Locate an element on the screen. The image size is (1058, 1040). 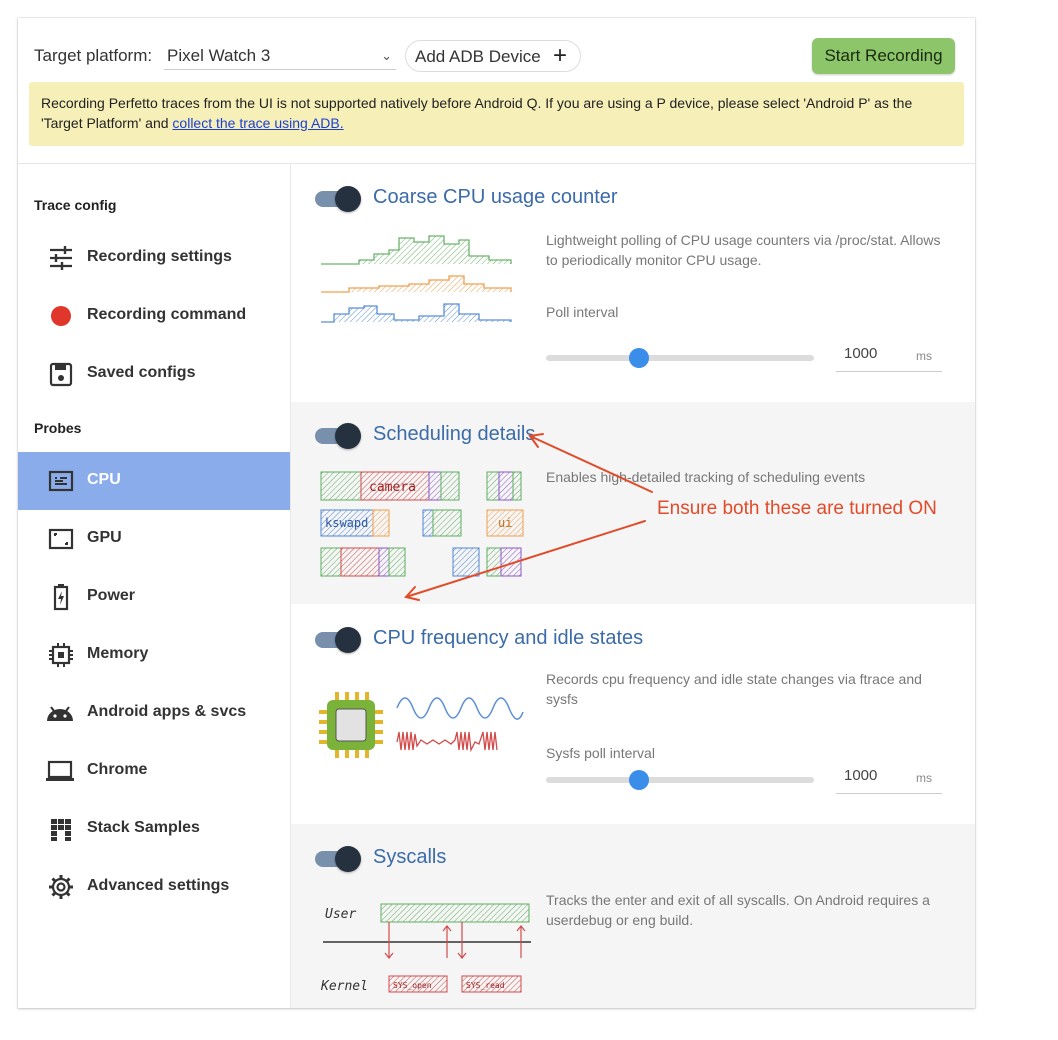
syscalls-illustration: User Kernel SYS_open SYS_read is located at coordinates (425, 948).